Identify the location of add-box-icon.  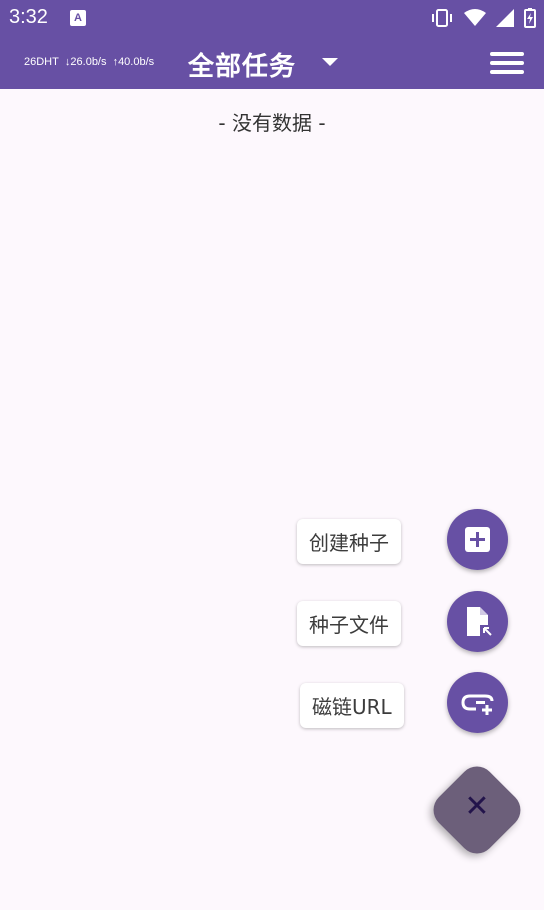
(477, 539).